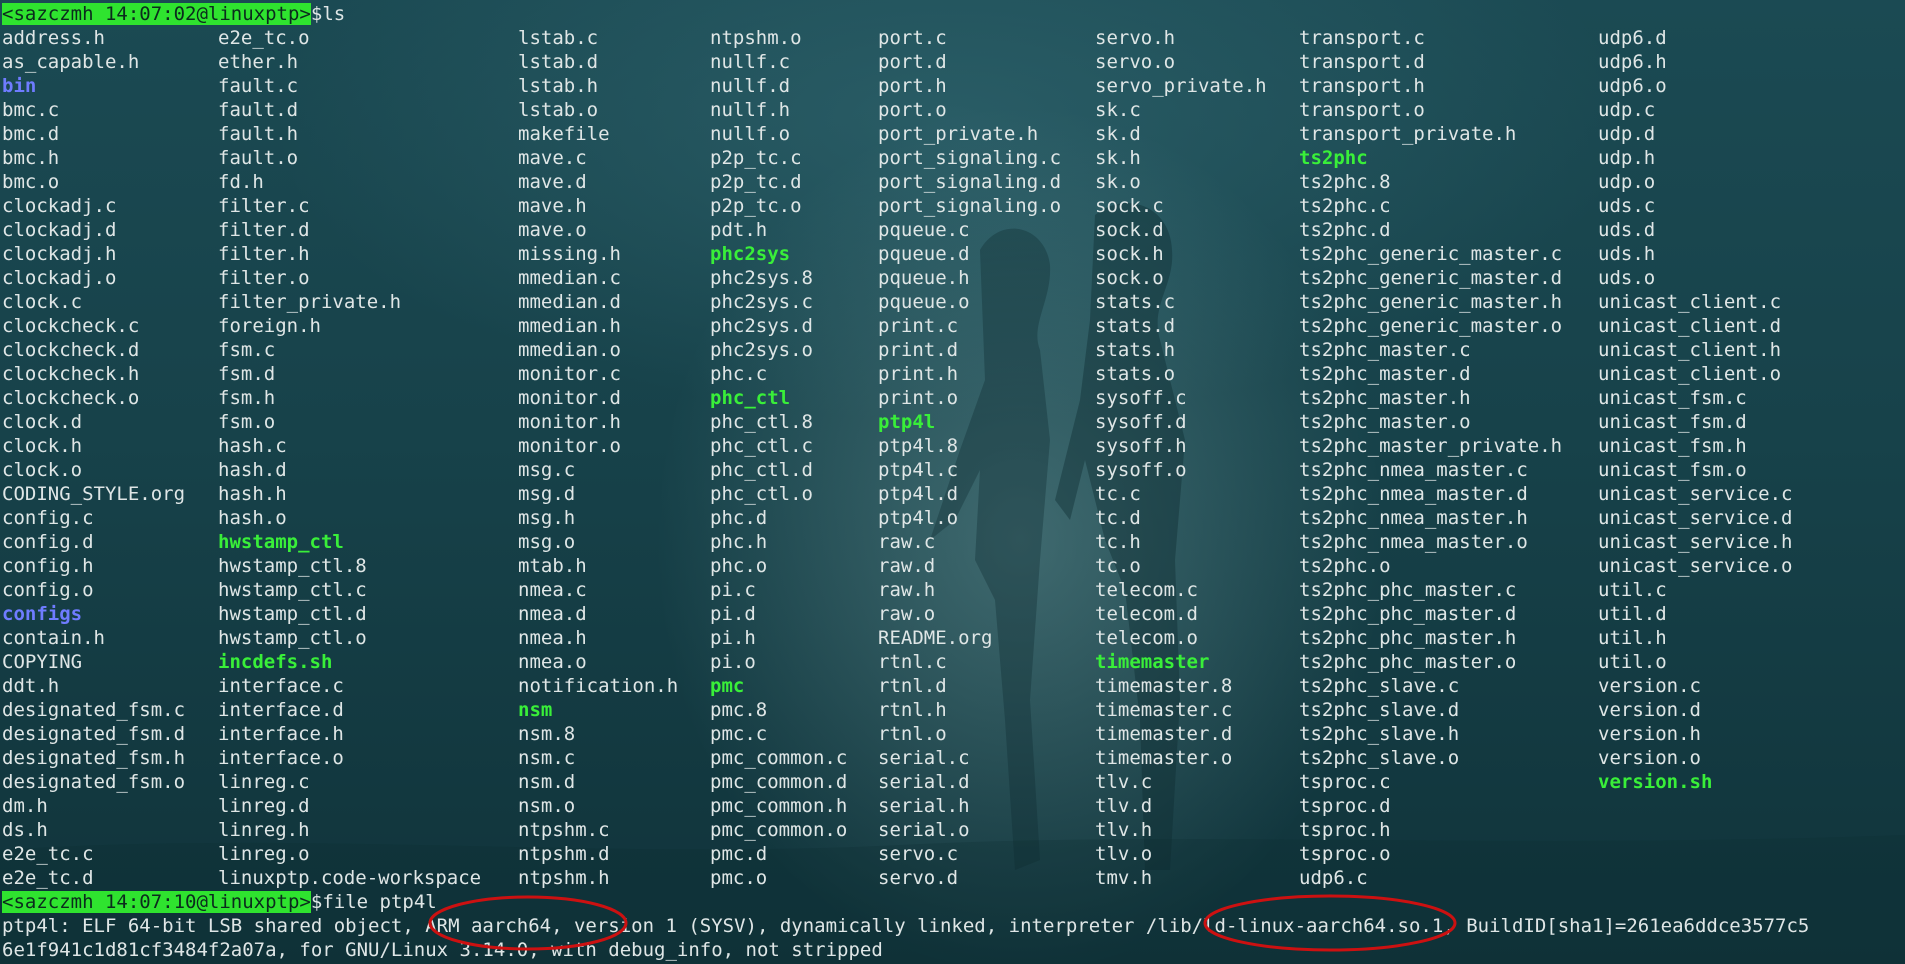  Describe the element at coordinates (942, 923) in the screenshot. I see `annotation-layer` at that location.